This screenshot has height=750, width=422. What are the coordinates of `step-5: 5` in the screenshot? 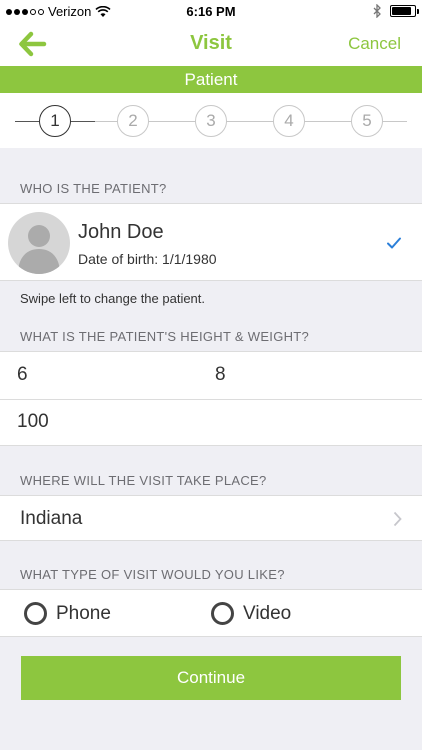 It's located at (367, 121).